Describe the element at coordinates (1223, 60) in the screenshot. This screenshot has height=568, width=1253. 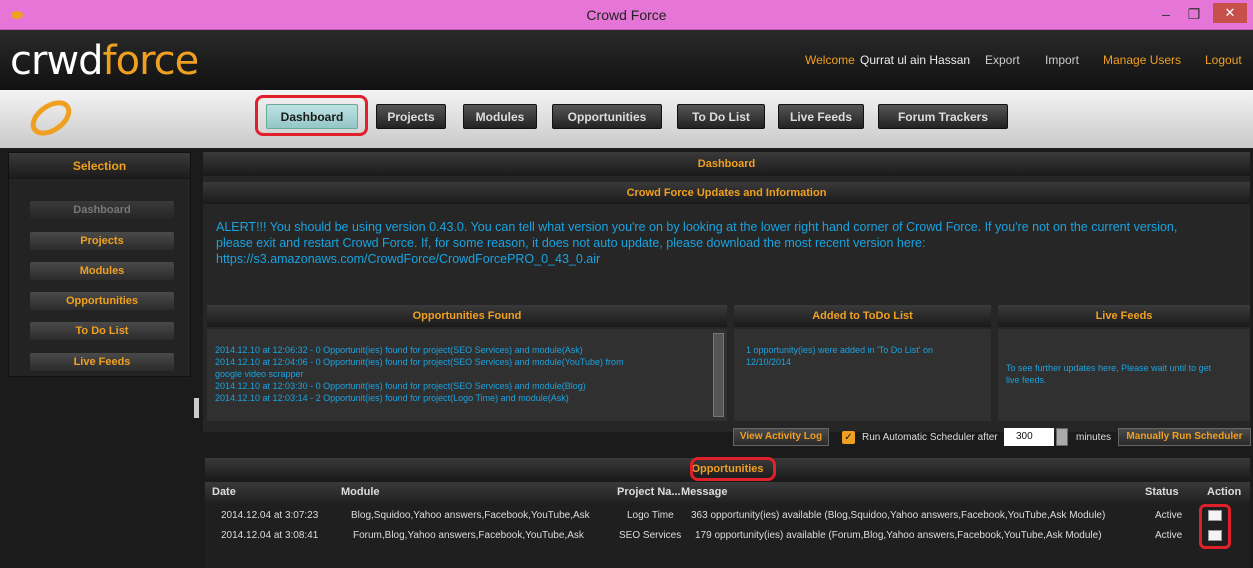
I see `logout-link: Logout` at that location.